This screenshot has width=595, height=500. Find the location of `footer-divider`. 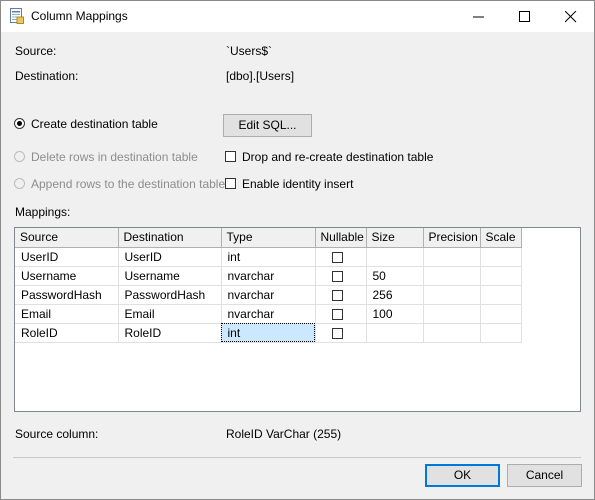

footer-divider is located at coordinates (297, 457).